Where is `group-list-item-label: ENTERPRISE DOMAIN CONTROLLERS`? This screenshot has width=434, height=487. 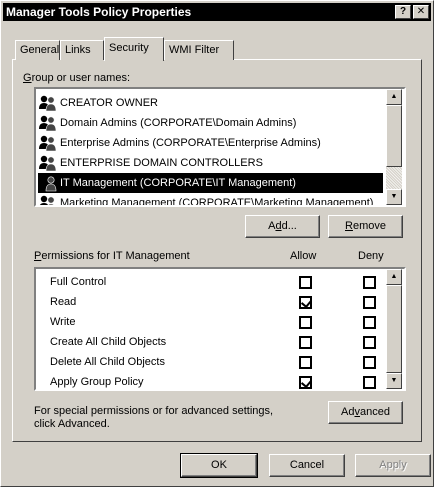 group-list-item-label: ENTERPRISE DOMAIN CONTROLLERS is located at coordinates (161, 163).